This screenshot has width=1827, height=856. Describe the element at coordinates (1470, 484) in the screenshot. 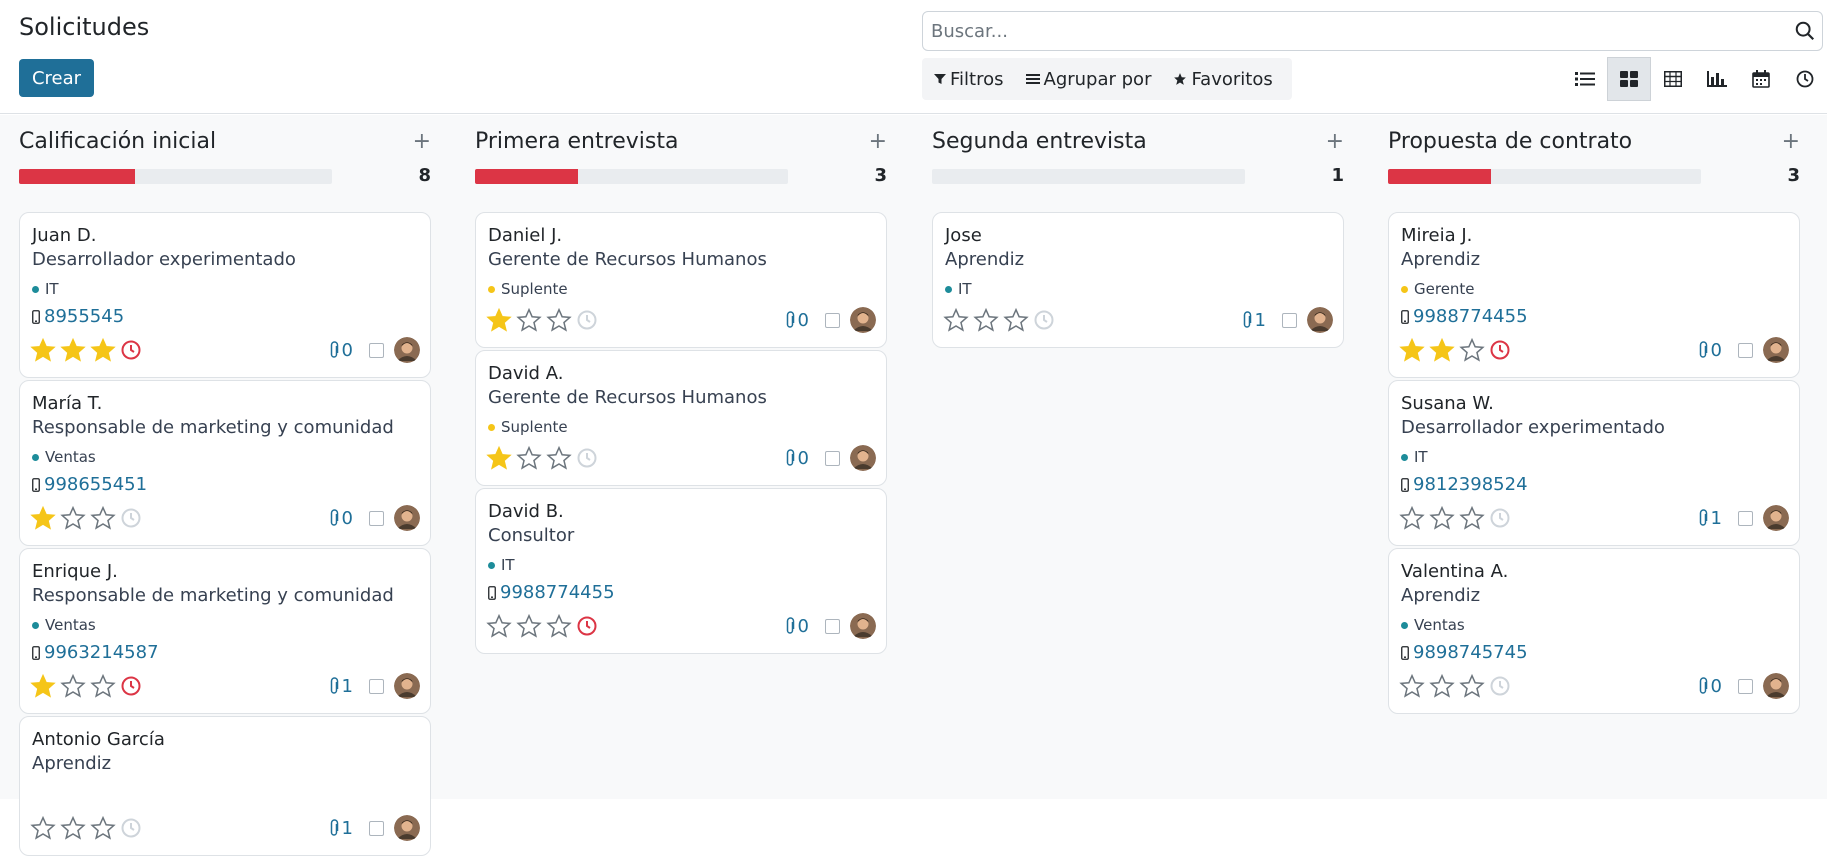

I see `phone-number: 9812398524` at that location.